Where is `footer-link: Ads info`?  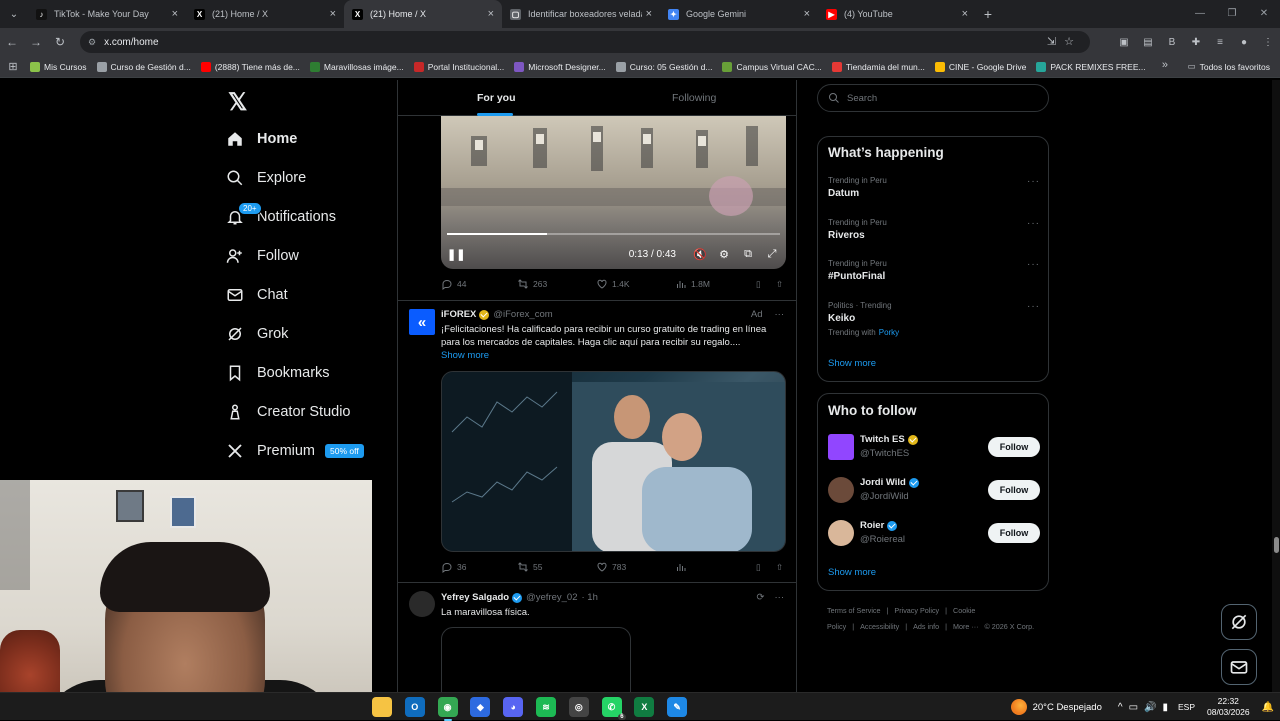
footer-link: Ads info is located at coordinates (926, 626).